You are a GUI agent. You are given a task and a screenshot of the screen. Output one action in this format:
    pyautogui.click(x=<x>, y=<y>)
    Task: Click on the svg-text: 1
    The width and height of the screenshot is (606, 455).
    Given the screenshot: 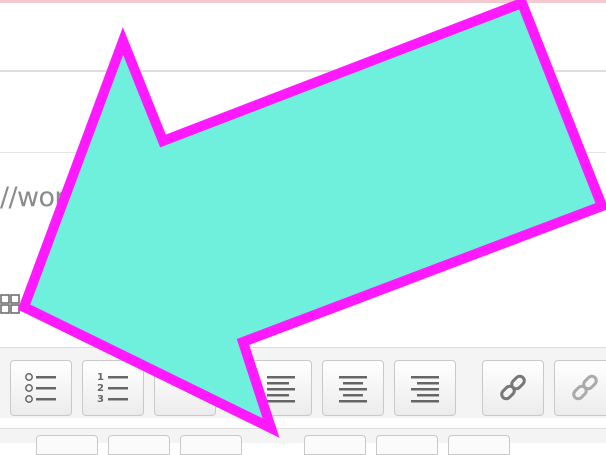 What is the action you would take?
    pyautogui.click(x=100, y=377)
    